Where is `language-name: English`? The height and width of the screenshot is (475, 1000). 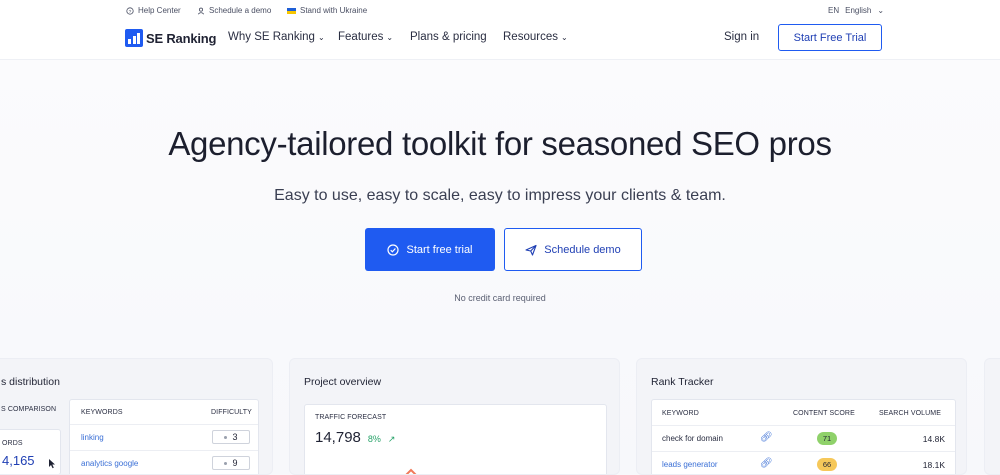
language-name: English is located at coordinates (858, 10).